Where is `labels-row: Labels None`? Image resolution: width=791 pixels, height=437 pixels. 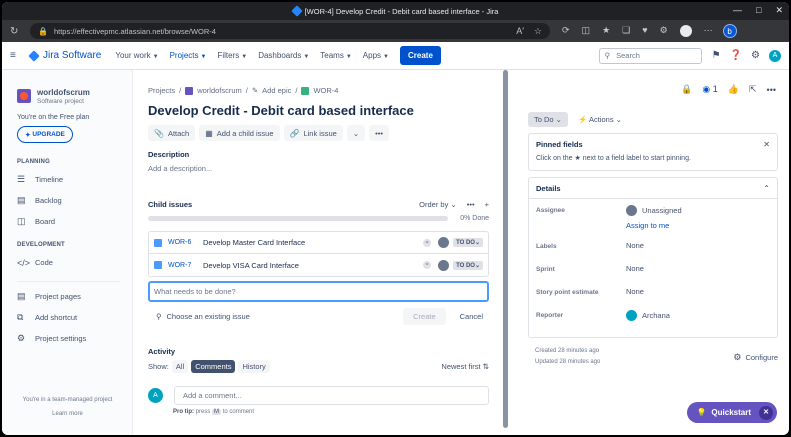 labels-row: Labels None is located at coordinates (590, 245).